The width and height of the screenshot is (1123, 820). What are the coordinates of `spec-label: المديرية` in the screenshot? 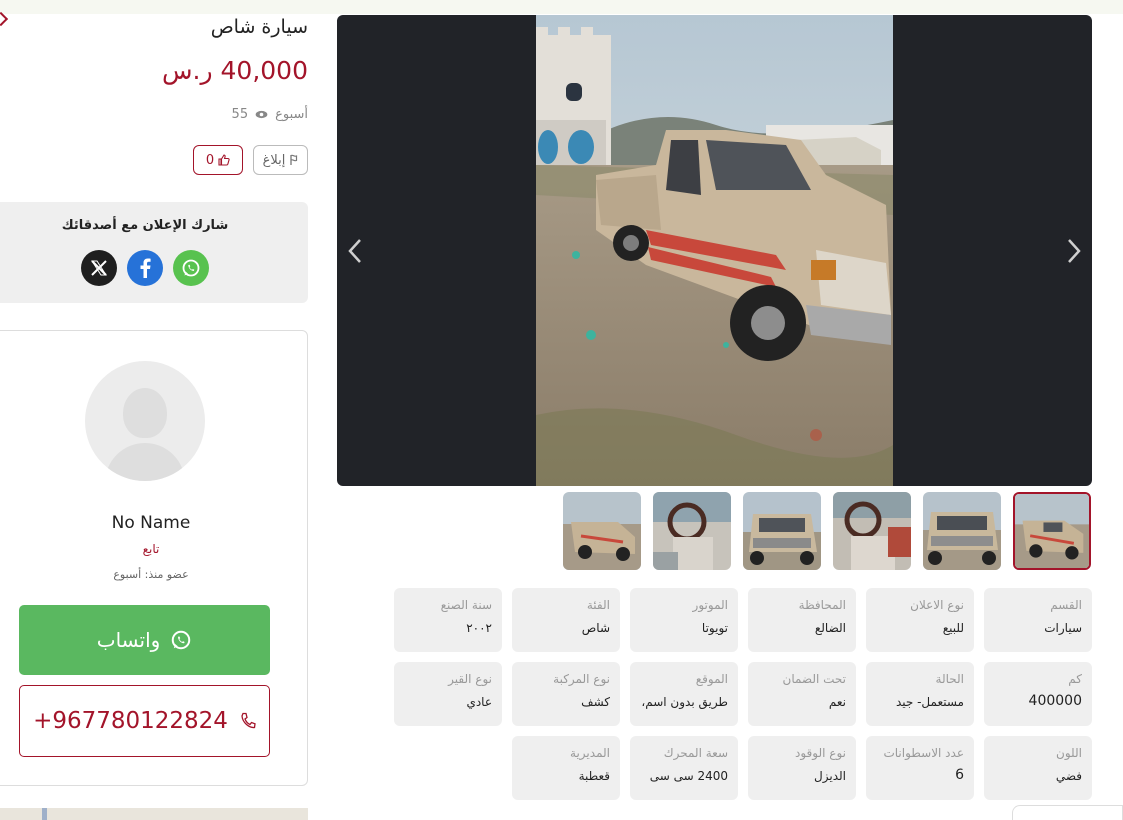 It's located at (590, 753).